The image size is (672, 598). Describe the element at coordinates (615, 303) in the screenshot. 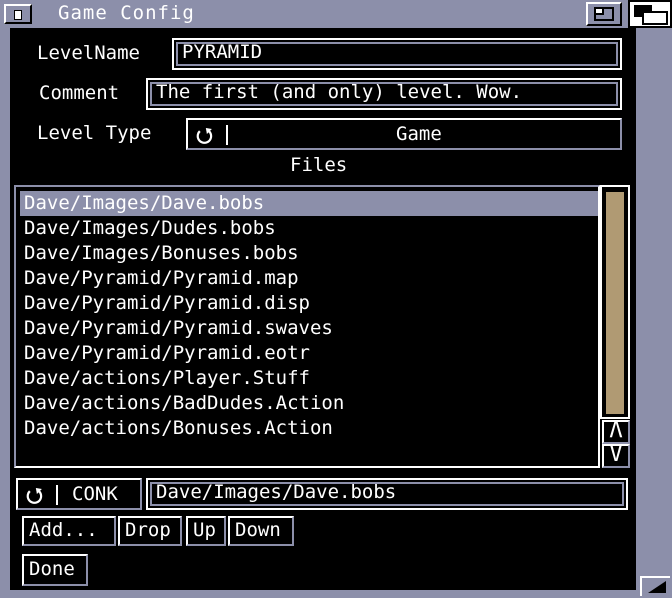

I see `scrollbar-knob` at that location.